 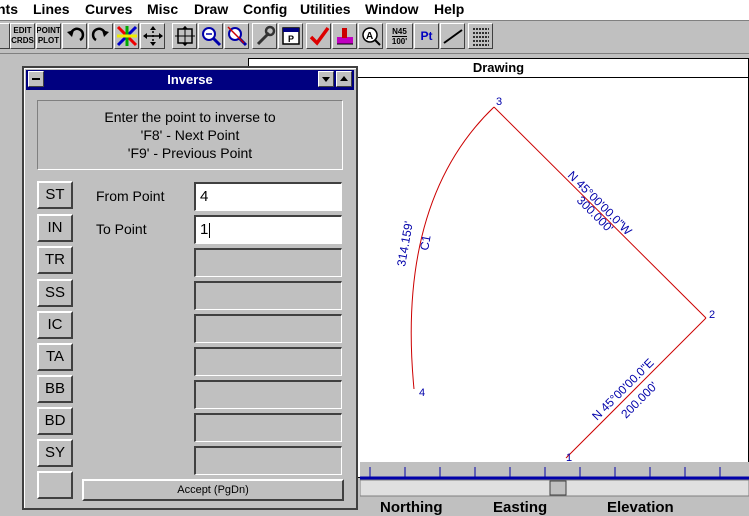 I want to click on printer-icon: P, so click(x=290, y=36).